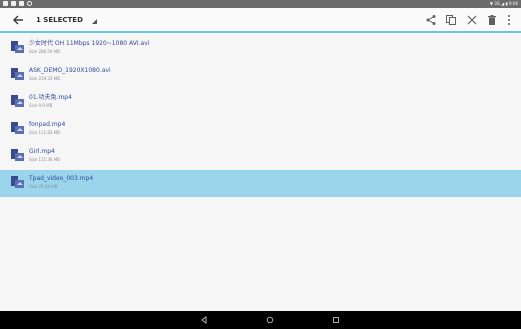  What do you see at coordinates (204, 320) in the screenshot?
I see `nav-back-icon` at bounding box center [204, 320].